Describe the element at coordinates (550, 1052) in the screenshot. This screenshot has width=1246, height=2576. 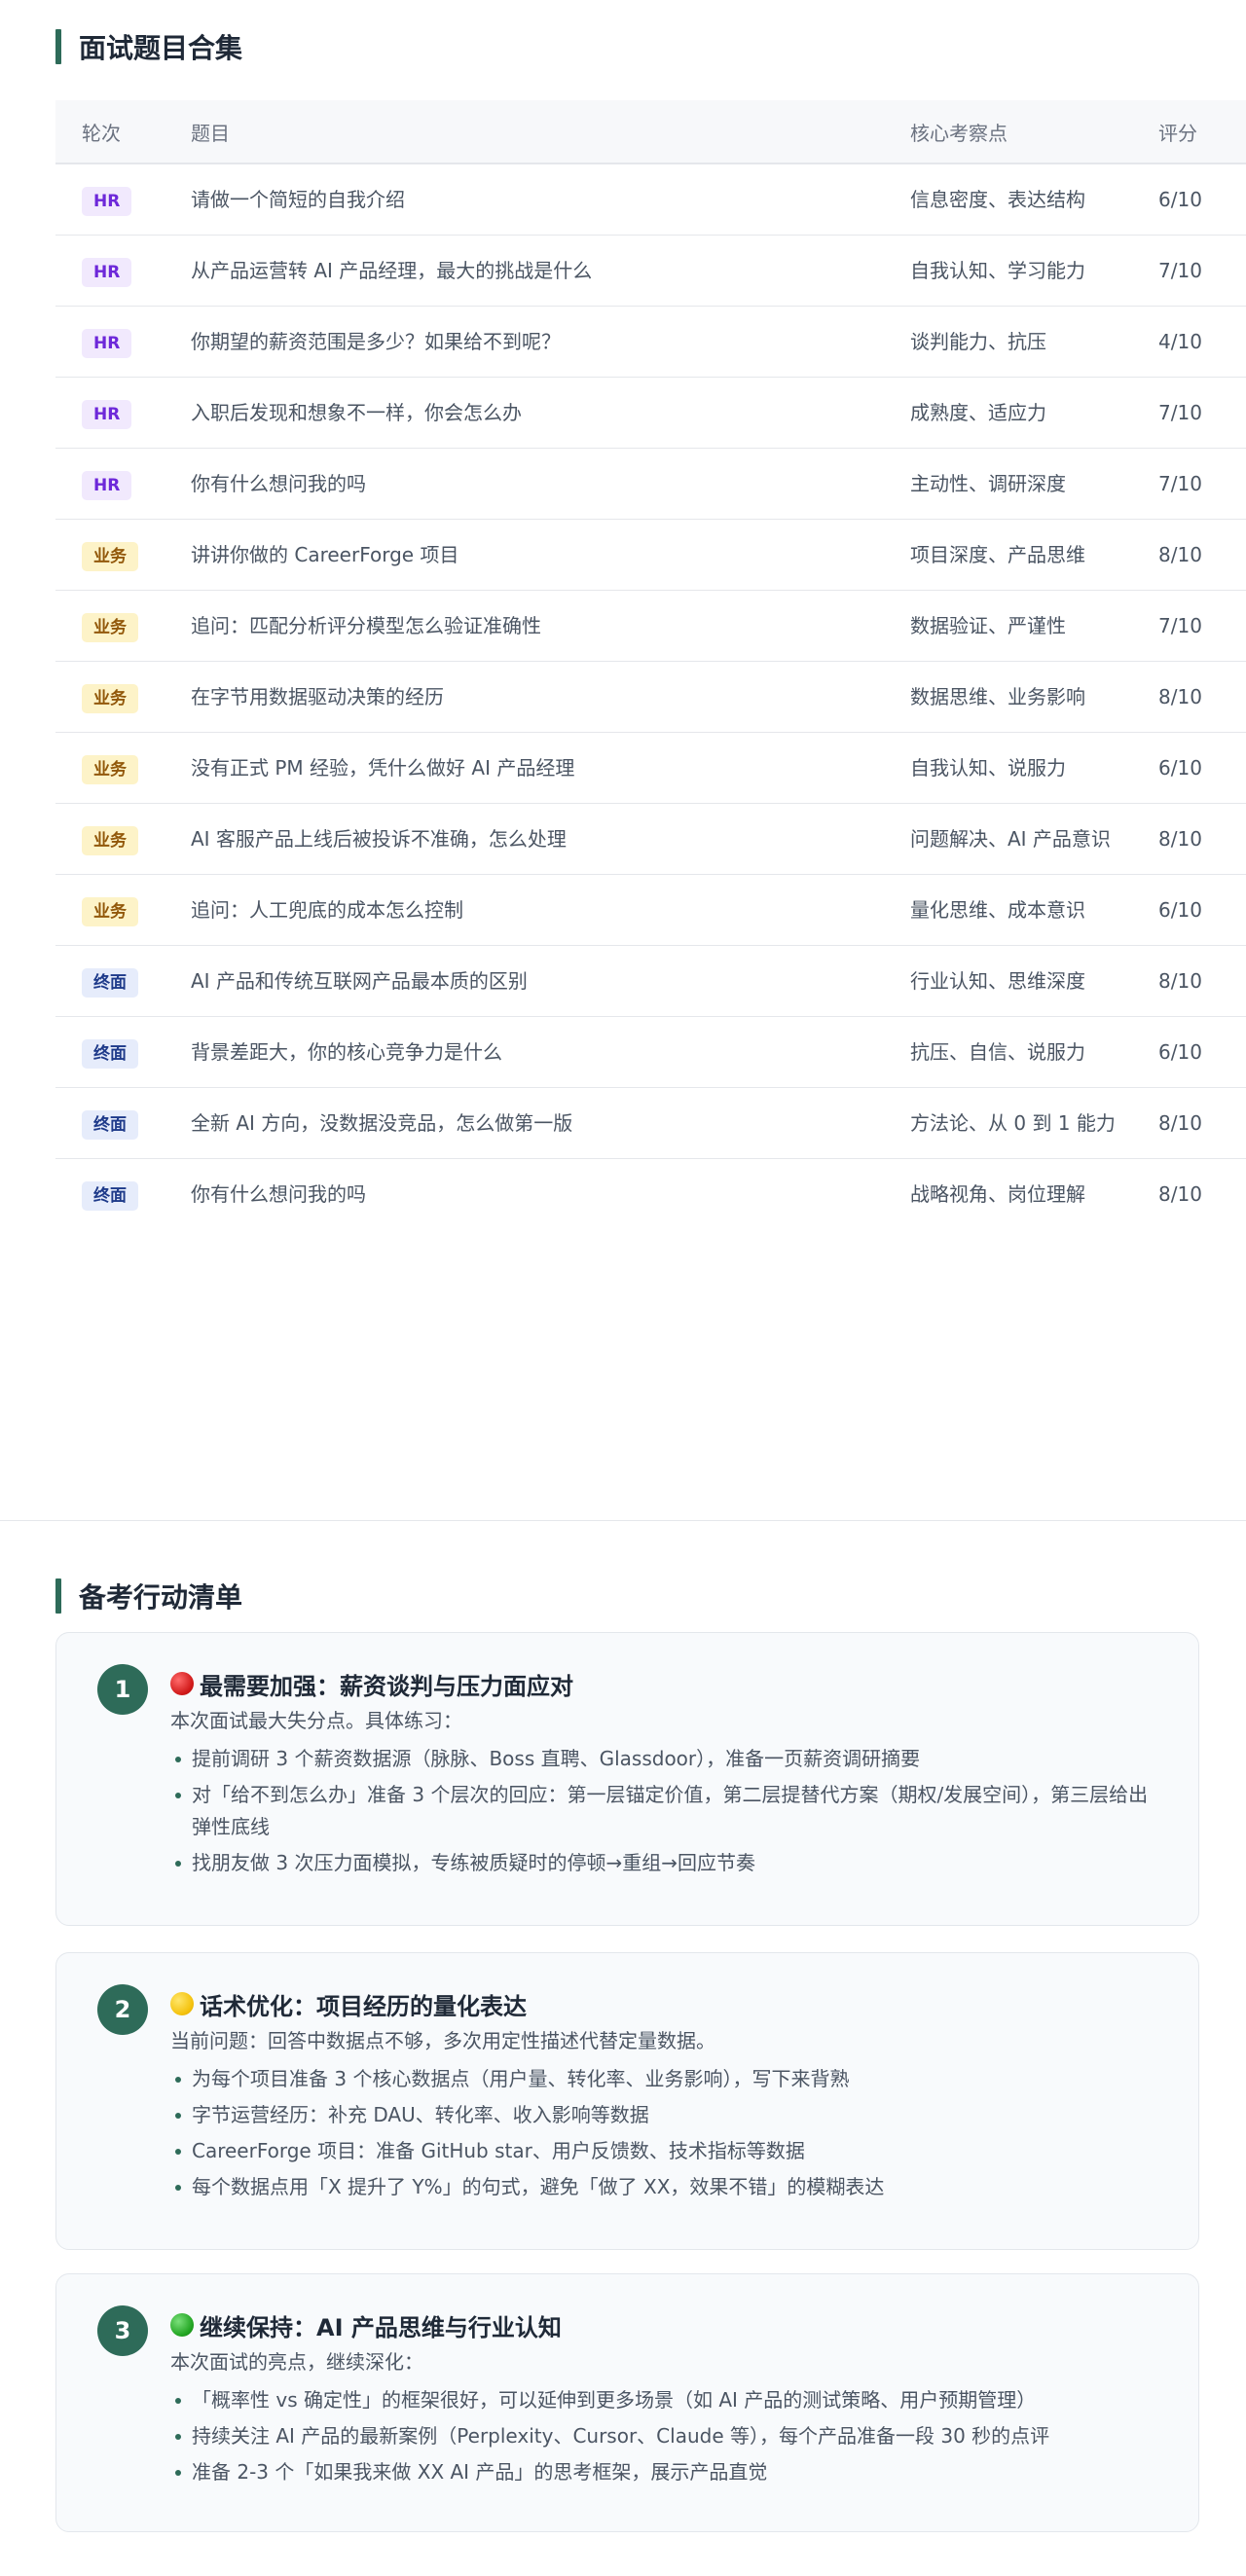
I see `question-cell: 背景差距大，你的核心竞争力是什么` at that location.